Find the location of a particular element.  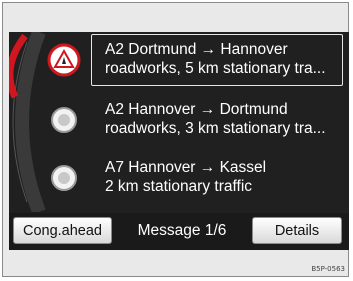

congestion-ahead-button: Cong.ahead is located at coordinates (62, 230).